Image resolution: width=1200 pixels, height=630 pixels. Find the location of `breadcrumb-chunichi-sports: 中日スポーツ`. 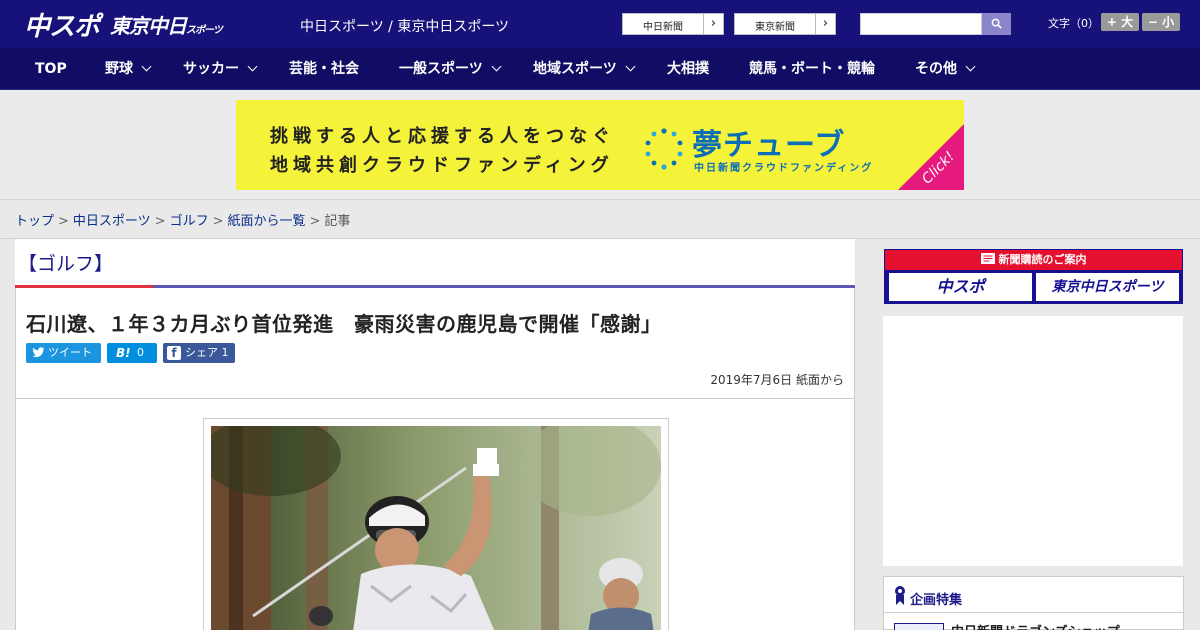

breadcrumb-chunichi-sports: 中日スポーツ is located at coordinates (112, 221).